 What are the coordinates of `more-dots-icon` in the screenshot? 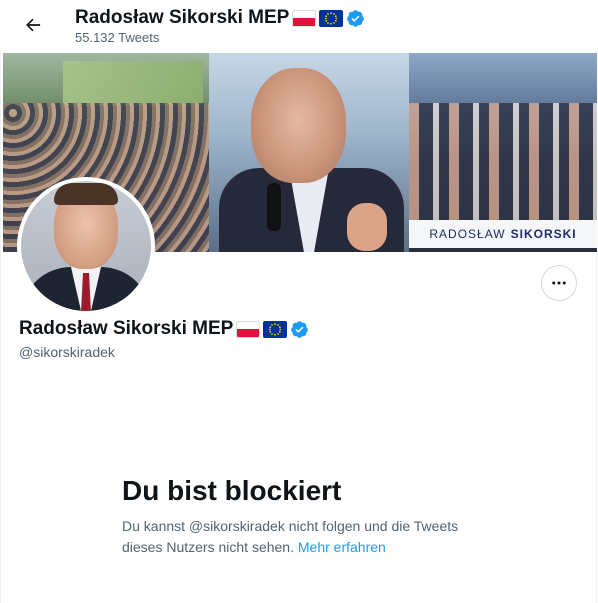 It's located at (559, 283).